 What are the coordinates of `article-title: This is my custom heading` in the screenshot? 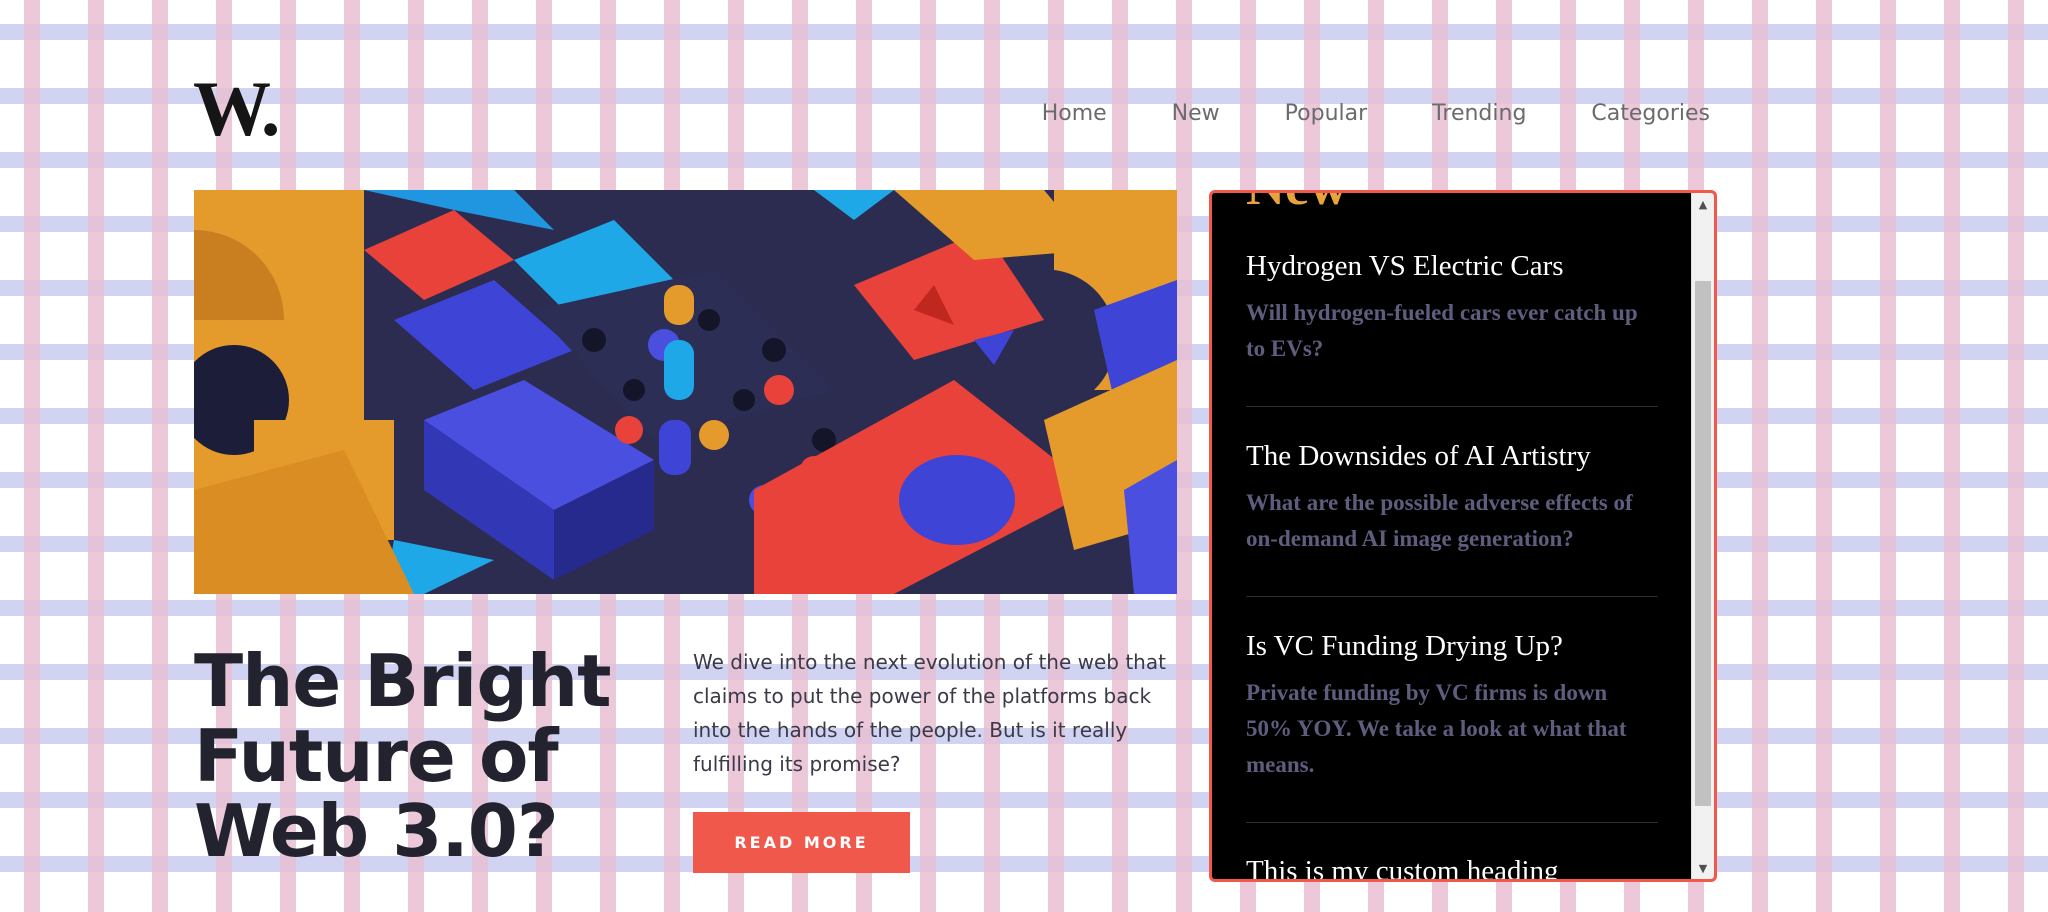 It's located at (1452, 866).